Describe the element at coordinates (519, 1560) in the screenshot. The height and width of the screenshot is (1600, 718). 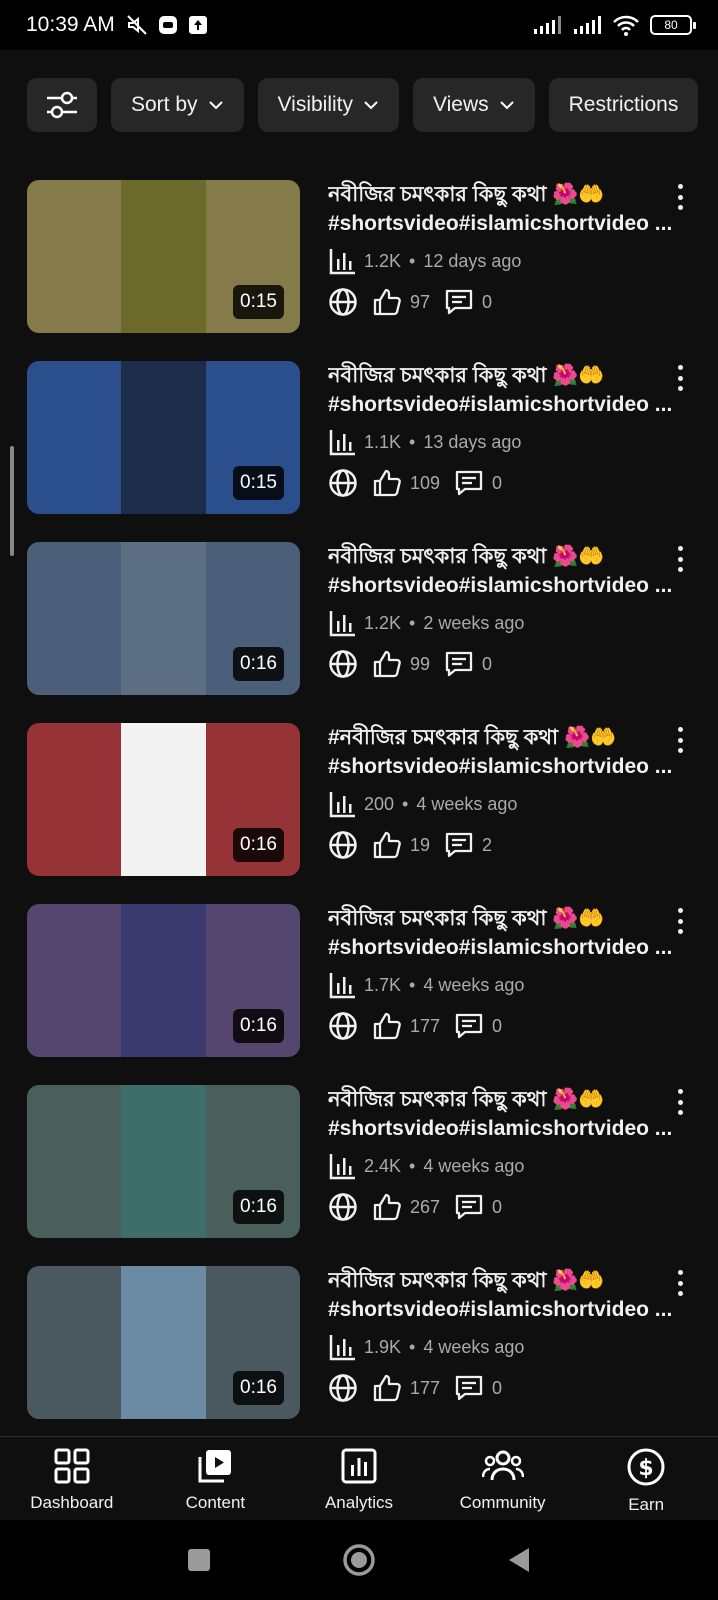
I see `back-icon` at that location.